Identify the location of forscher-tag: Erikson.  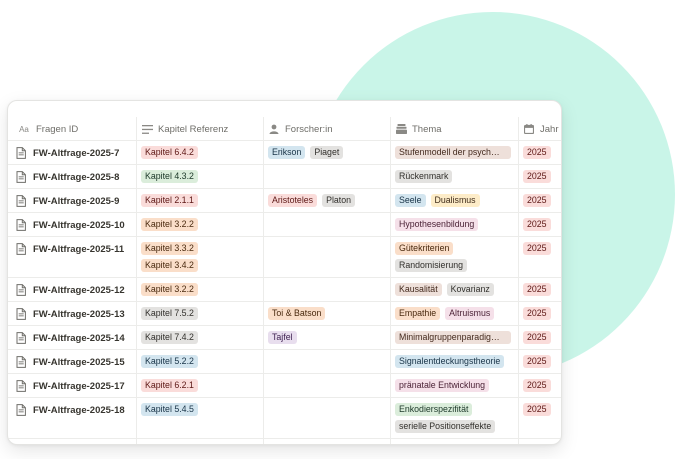
(287, 152).